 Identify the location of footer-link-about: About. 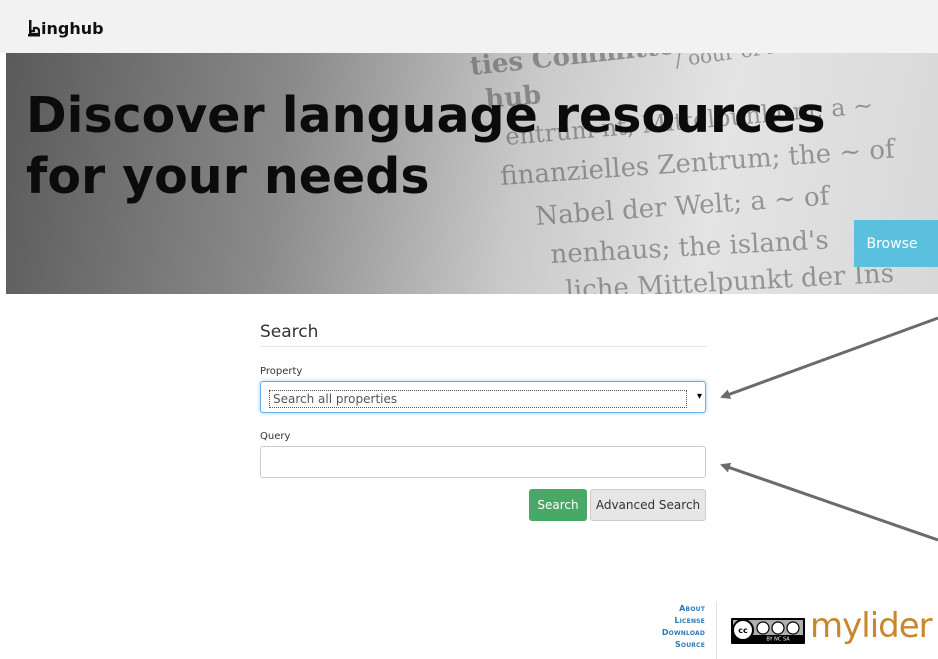
(683, 609).